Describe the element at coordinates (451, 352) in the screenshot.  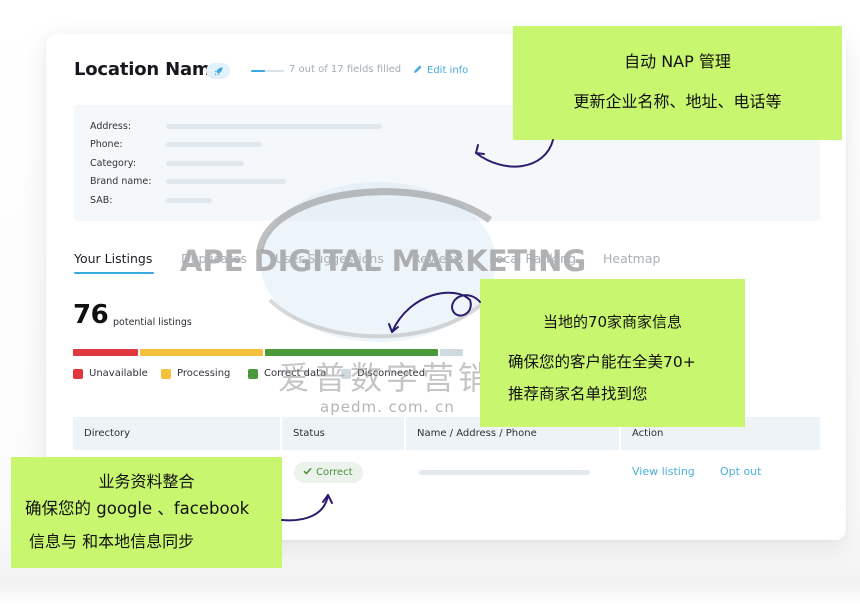
I see `status-segment-disconnected` at that location.